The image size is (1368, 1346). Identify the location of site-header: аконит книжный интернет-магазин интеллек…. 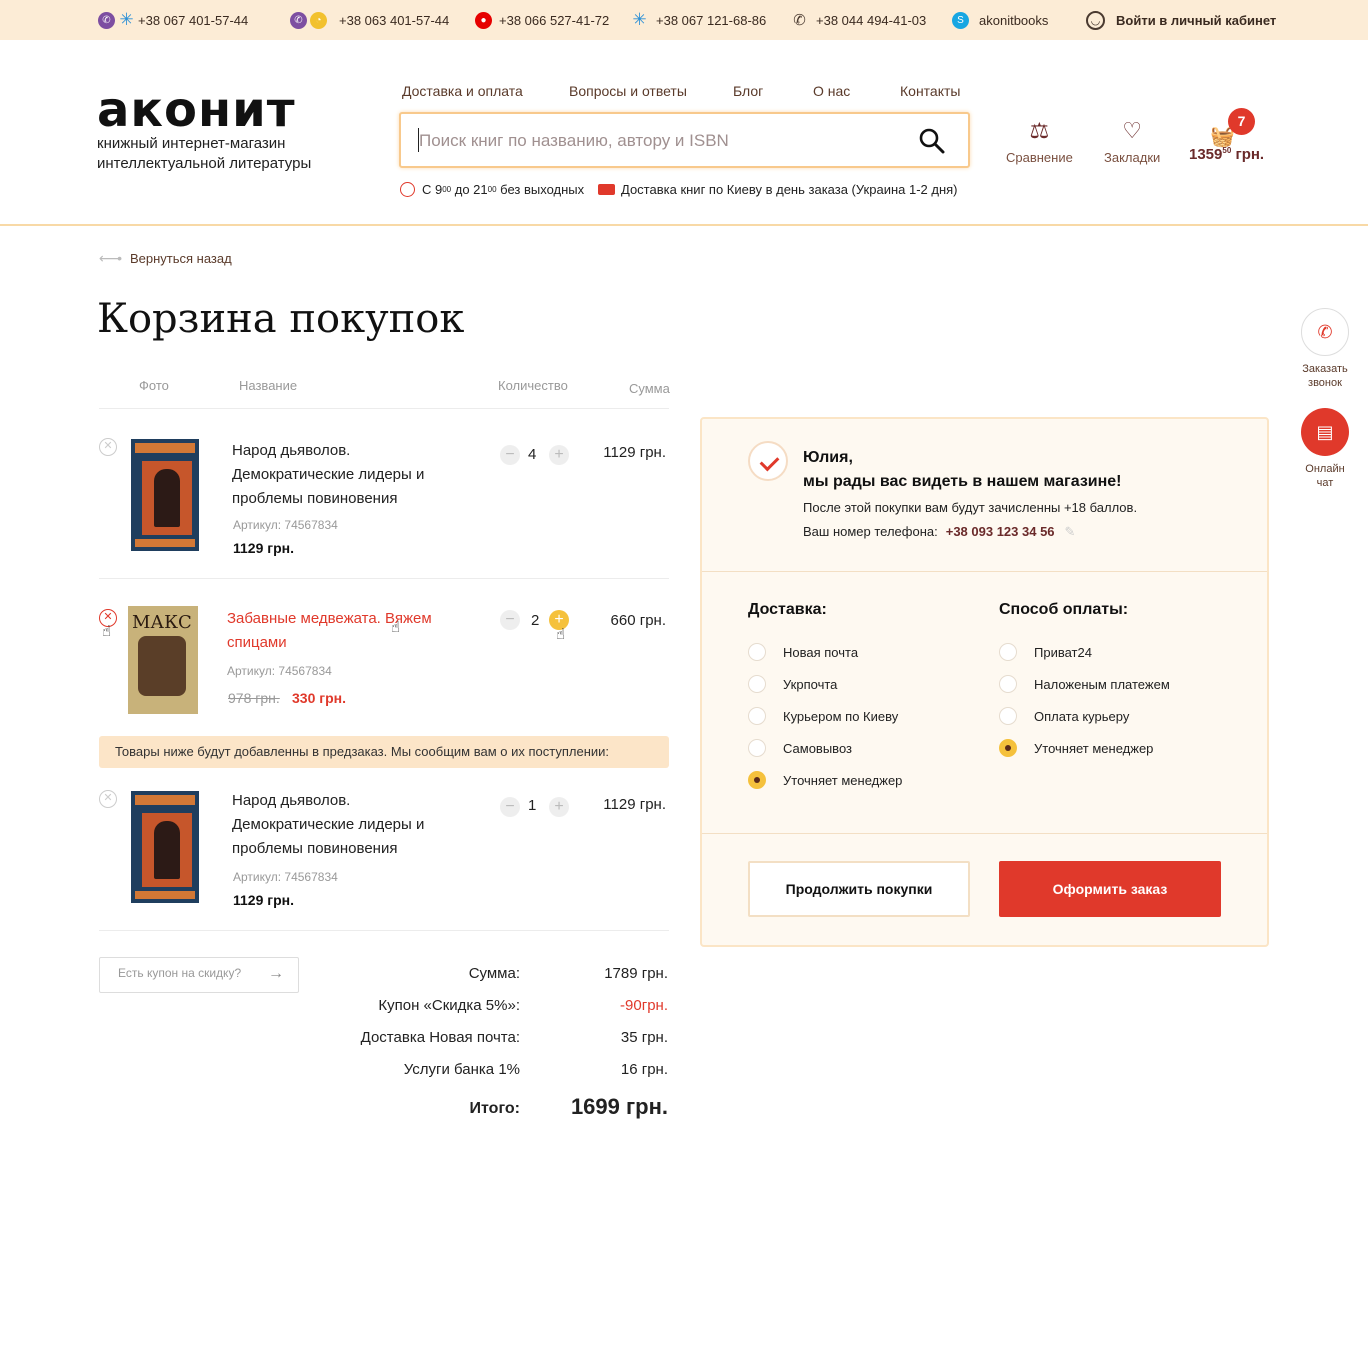
(684, 133).